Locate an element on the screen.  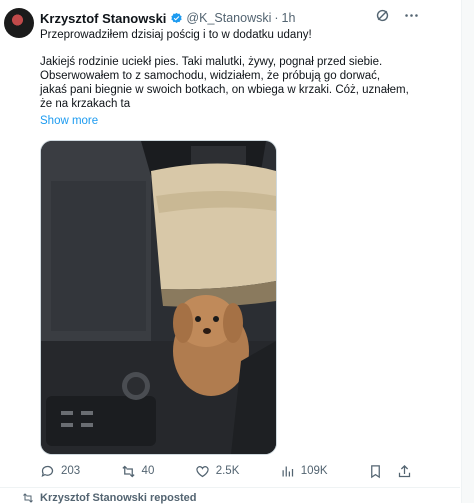
repost-indicator: Krzysztof Stanowski reposted is located at coordinates (109, 498).